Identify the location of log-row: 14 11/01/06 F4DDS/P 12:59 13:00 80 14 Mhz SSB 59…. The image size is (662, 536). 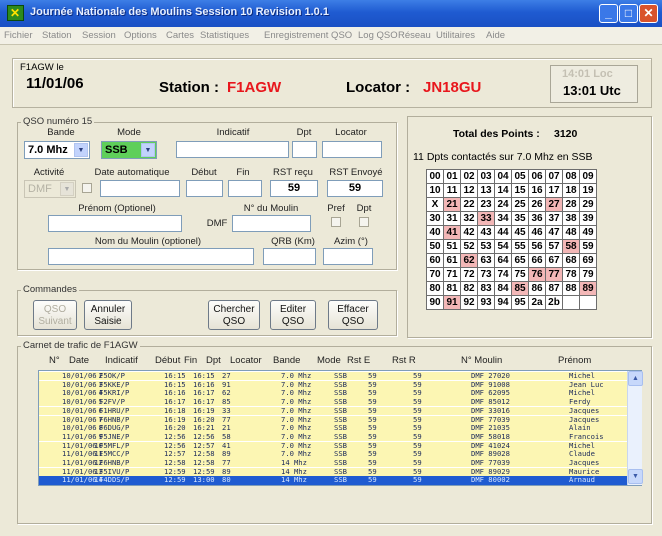
(333, 480).